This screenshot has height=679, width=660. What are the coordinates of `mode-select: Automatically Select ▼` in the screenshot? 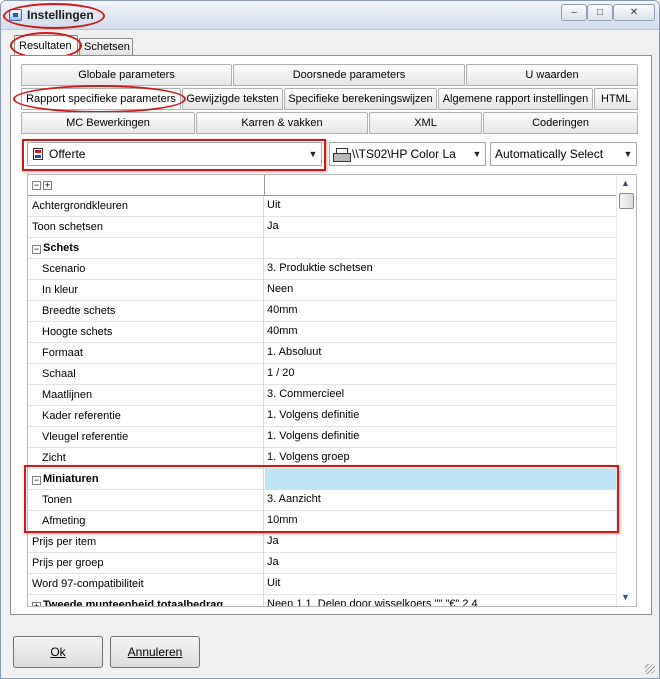 It's located at (563, 154).